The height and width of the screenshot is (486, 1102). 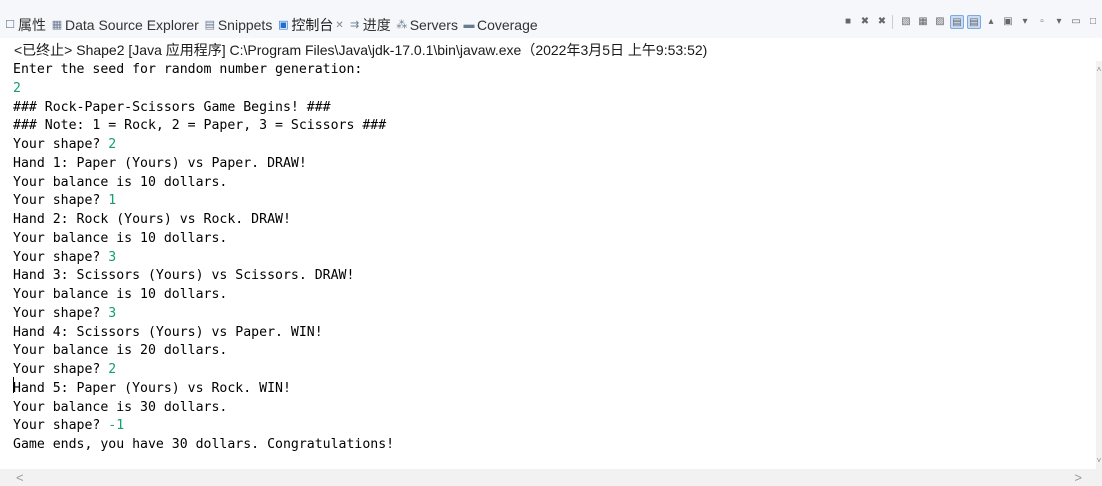 I want to click on console-line: ### Rock-Paper-Scissors Game Begins! ###, so click(x=548, y=108).